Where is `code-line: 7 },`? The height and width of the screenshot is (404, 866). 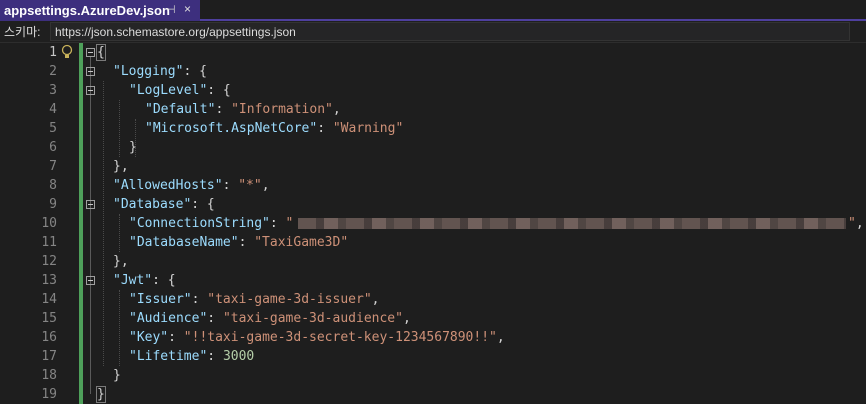 code-line: 7 }, is located at coordinates (433, 166).